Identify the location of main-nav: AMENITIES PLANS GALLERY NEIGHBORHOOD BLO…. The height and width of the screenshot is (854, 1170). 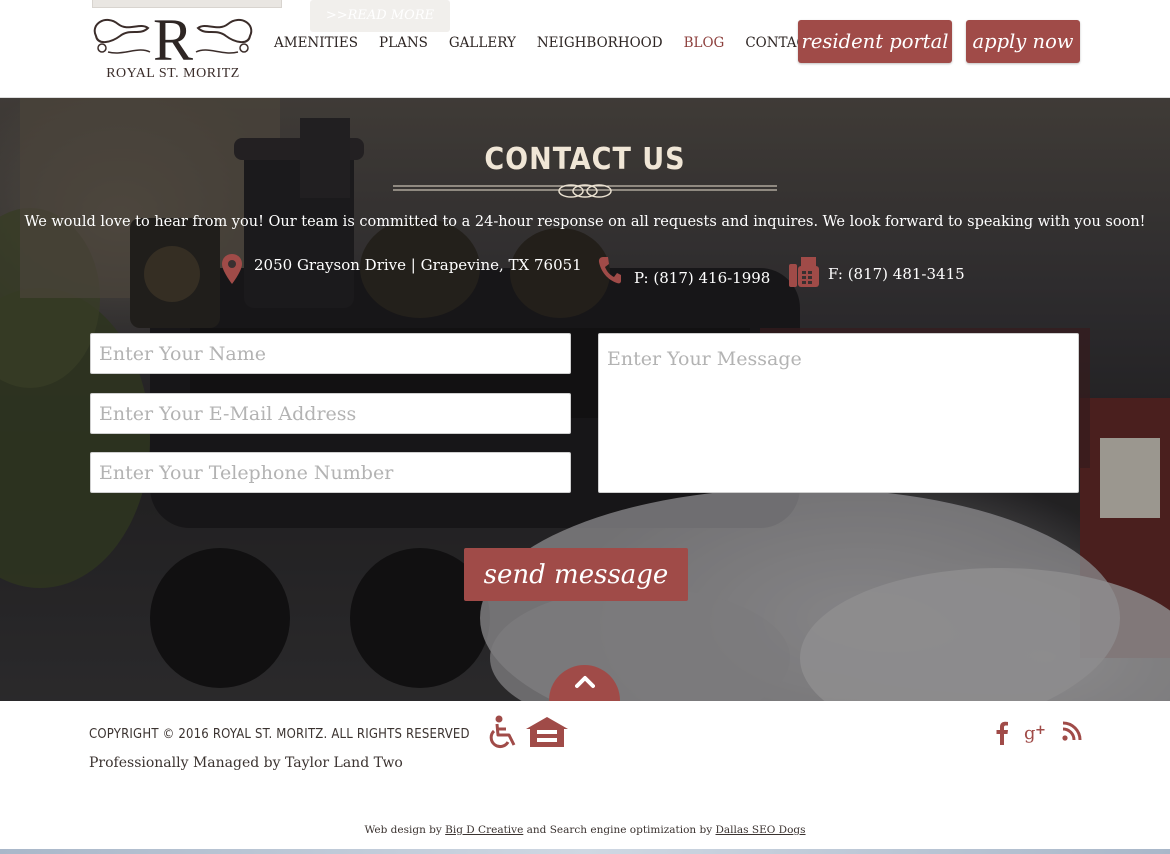
(555, 43).